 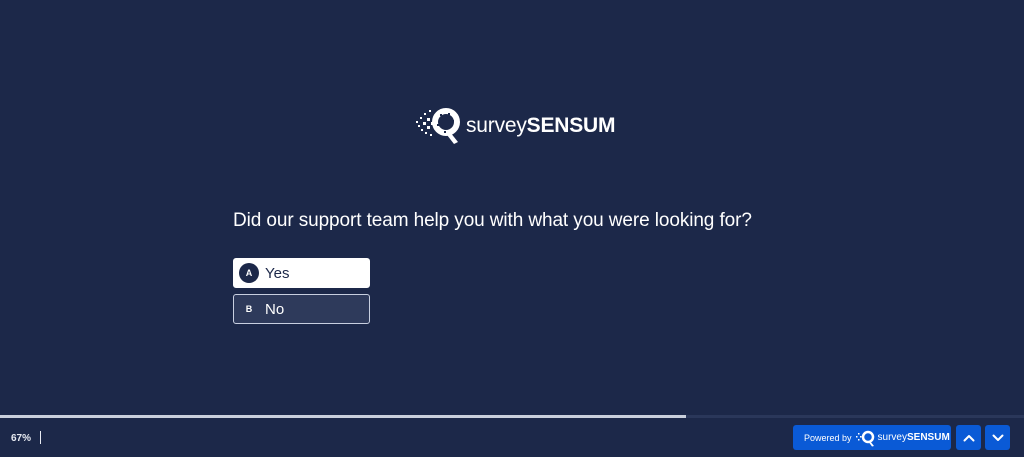 I want to click on progress-percent: 67%, so click(x=21, y=438).